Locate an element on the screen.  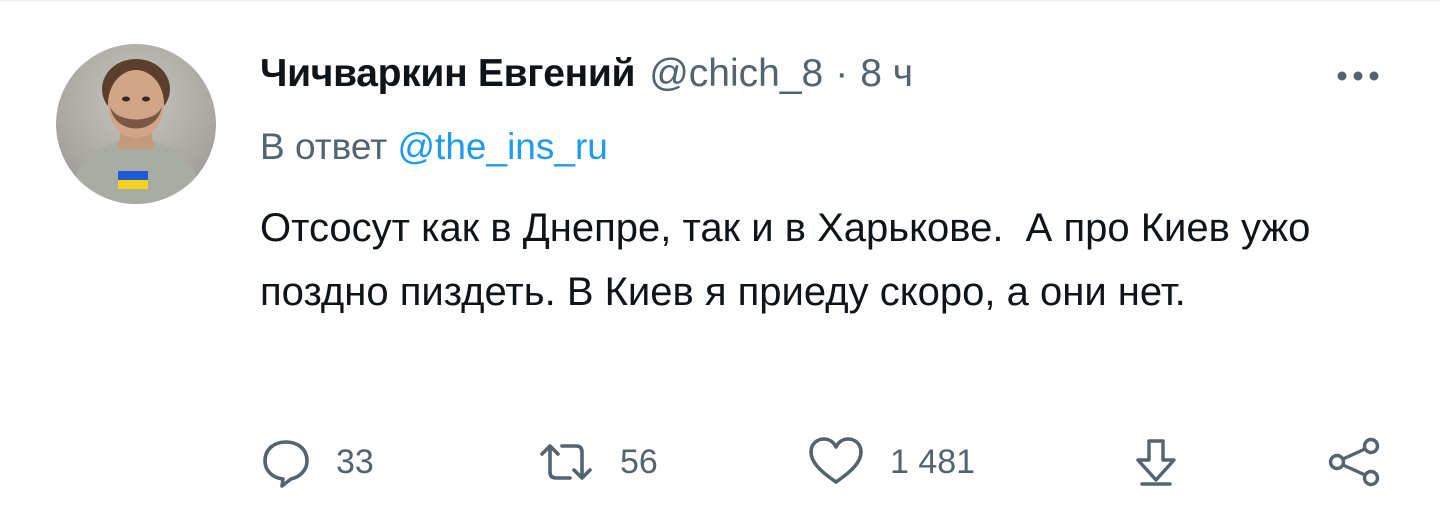
retweet-icon is located at coordinates (566, 462).